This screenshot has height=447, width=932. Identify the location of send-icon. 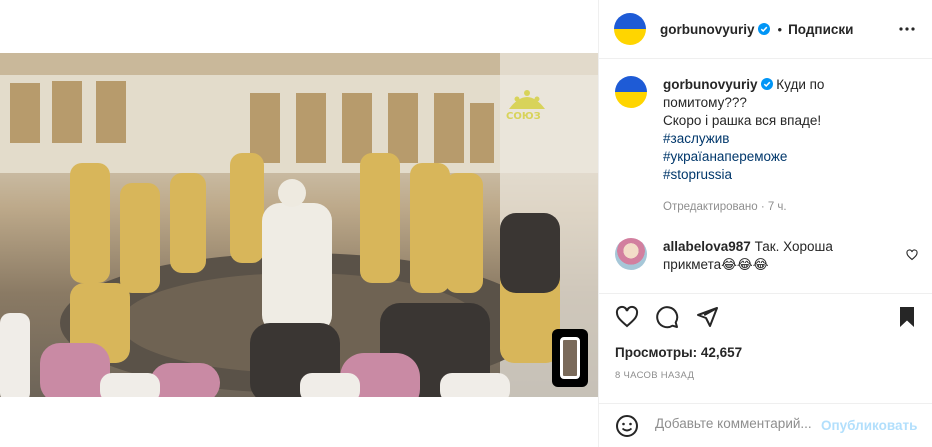
(707, 317).